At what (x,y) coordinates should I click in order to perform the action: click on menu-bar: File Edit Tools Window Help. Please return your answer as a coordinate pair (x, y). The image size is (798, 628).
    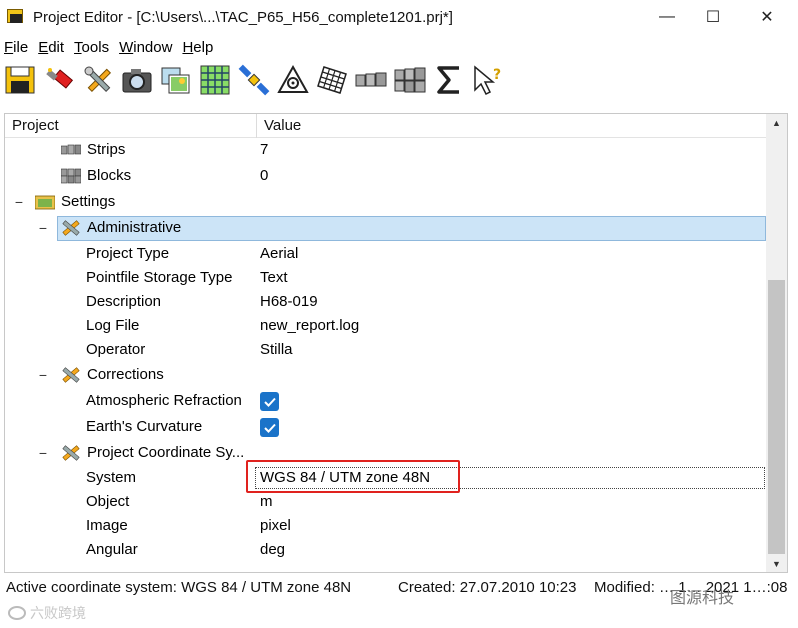
    Looking at the image, I should click on (109, 48).